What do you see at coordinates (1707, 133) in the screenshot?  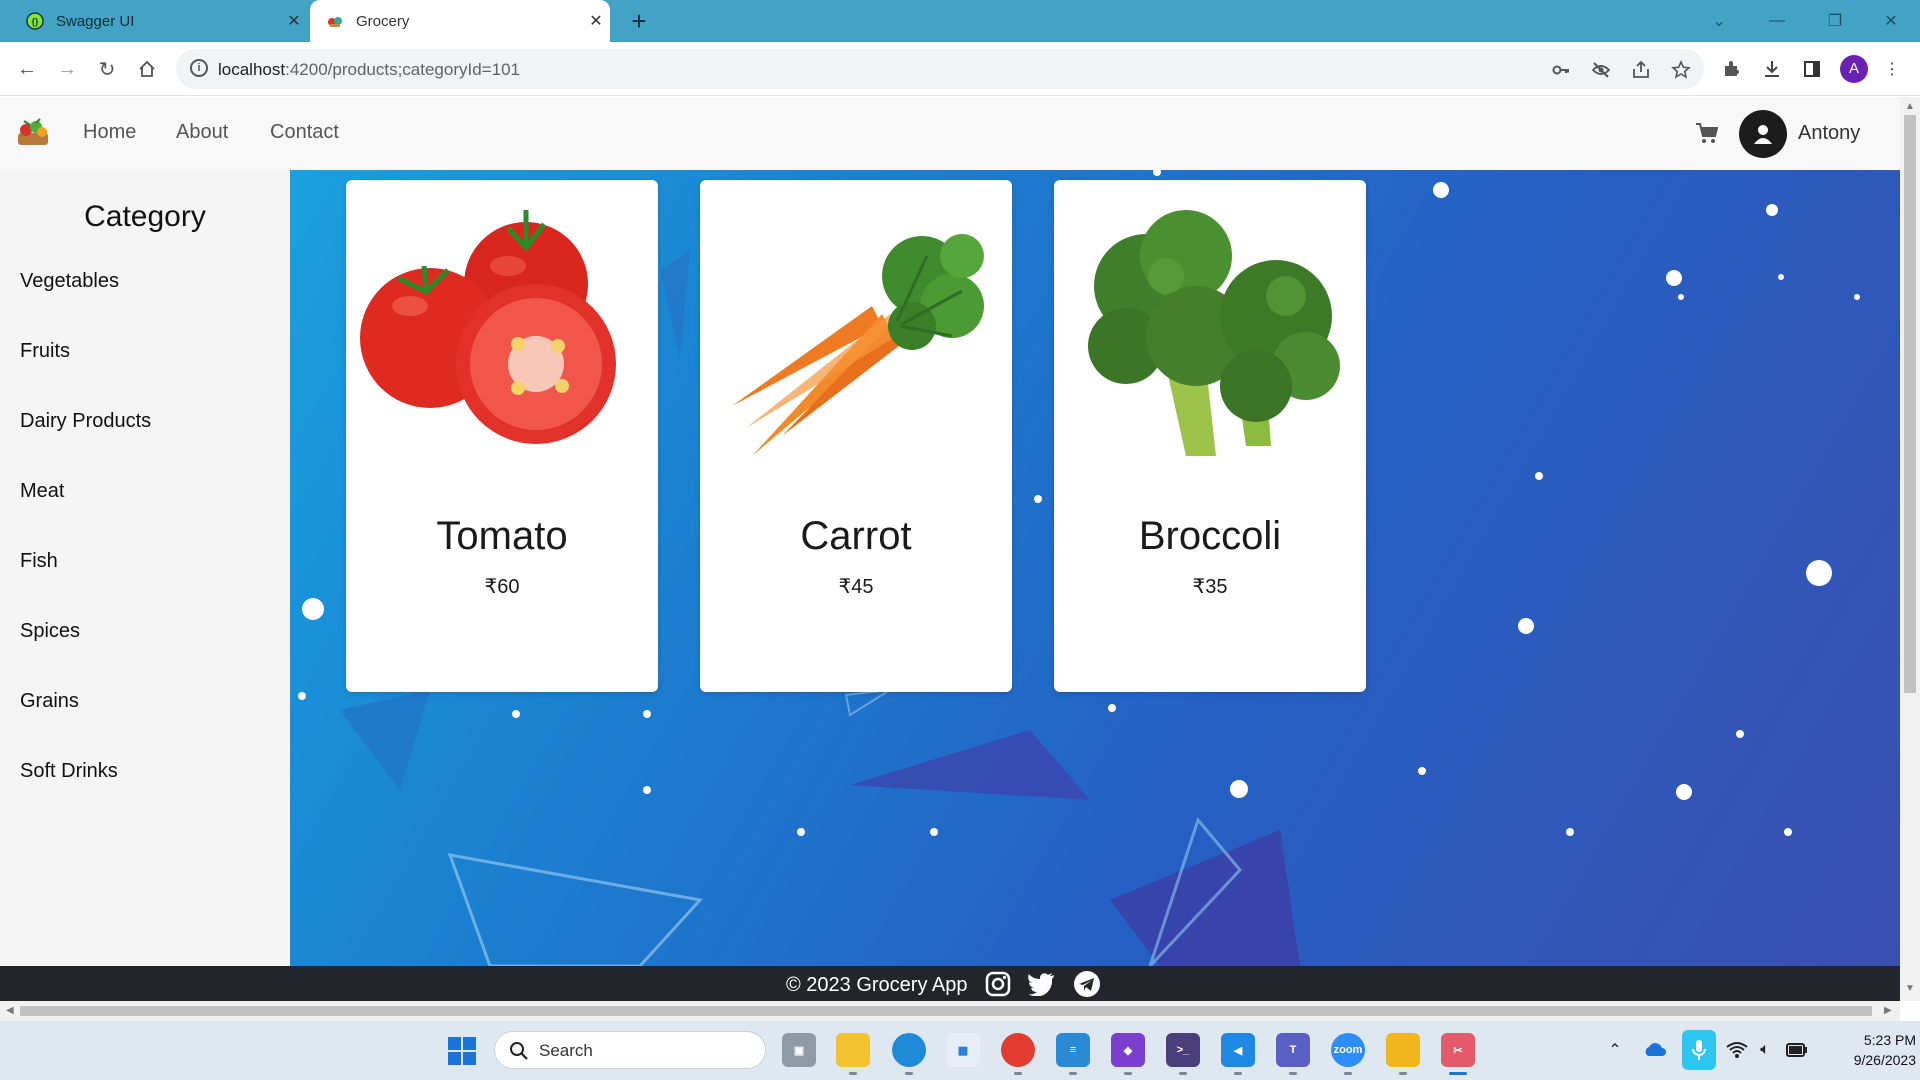 I see `cart-icon` at bounding box center [1707, 133].